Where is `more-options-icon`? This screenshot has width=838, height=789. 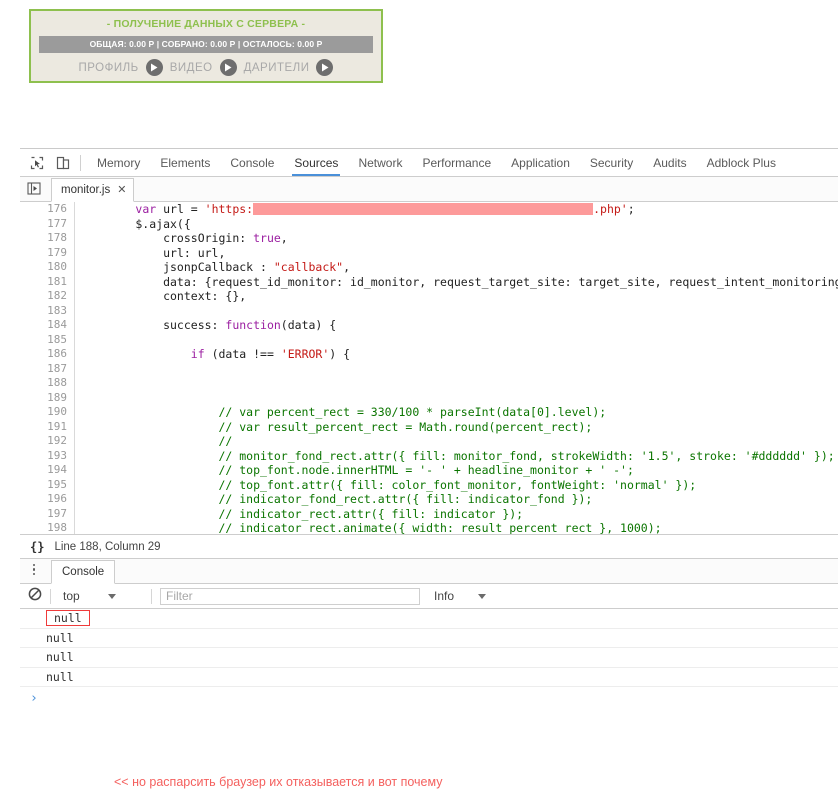
more-options-icon is located at coordinates (34, 569).